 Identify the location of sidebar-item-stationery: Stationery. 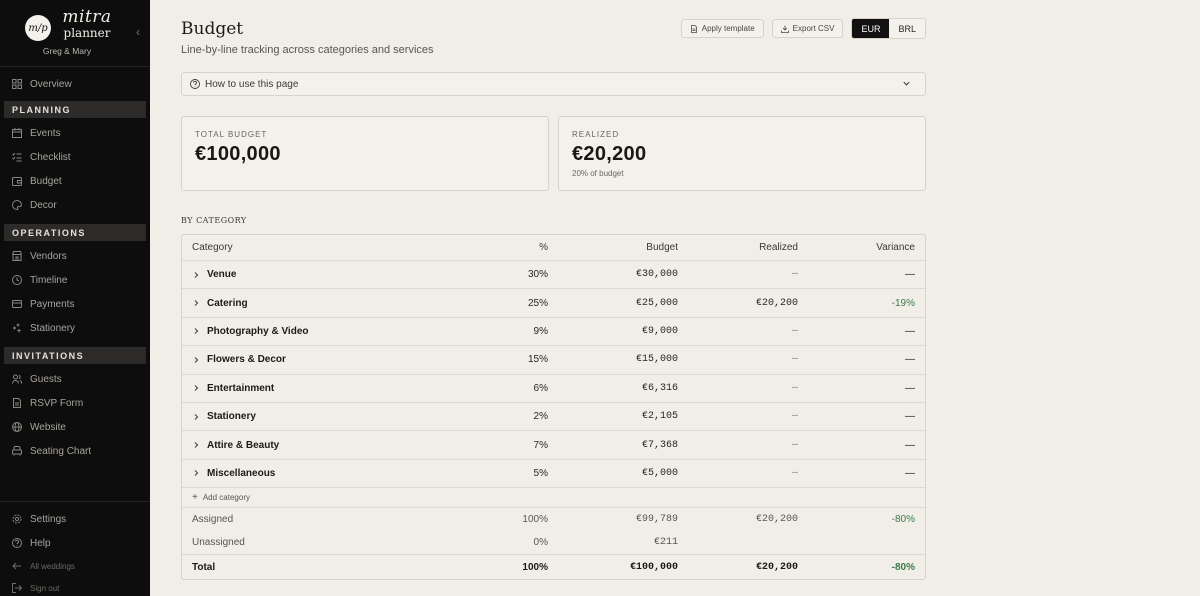
(75, 328).